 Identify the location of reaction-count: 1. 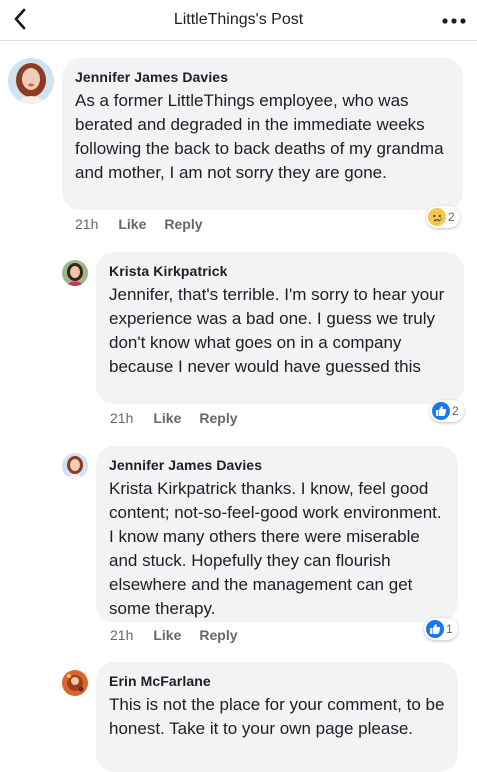
(441, 629).